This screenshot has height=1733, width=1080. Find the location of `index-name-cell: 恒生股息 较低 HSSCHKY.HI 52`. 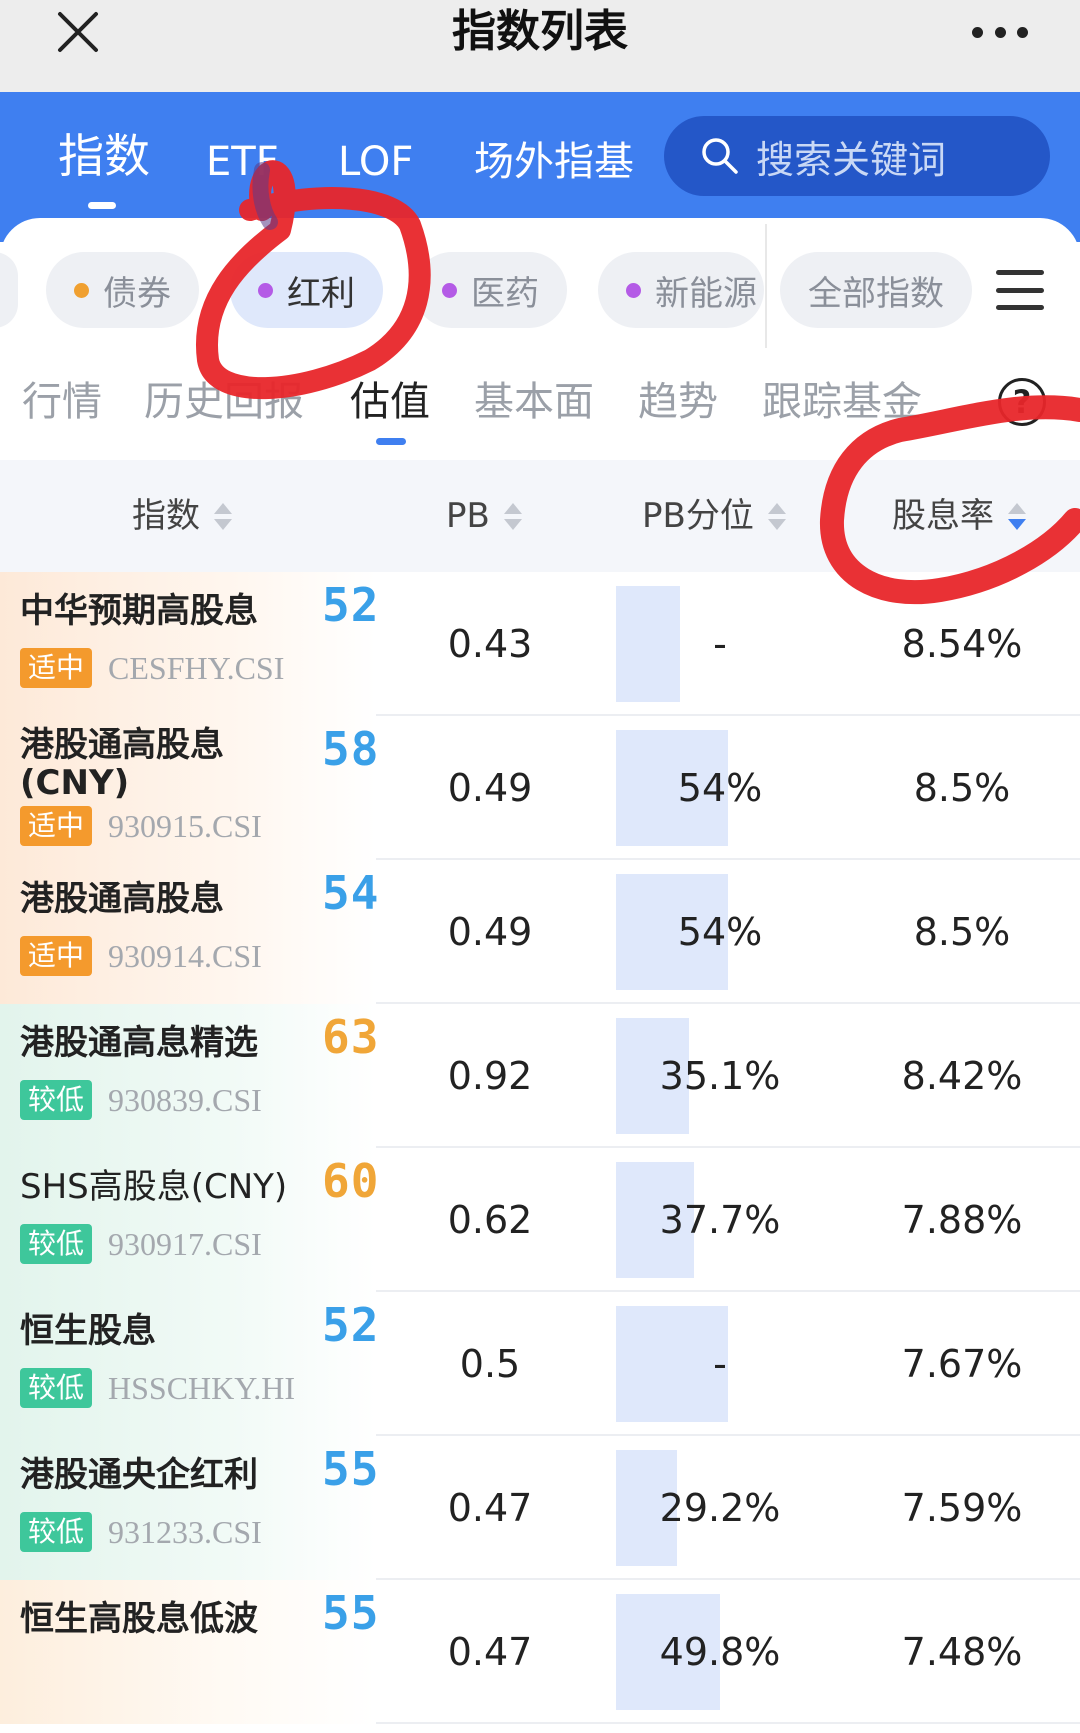

index-name-cell: 恒生股息 较低 HSSCHKY.HI 52 is located at coordinates (190, 1364).